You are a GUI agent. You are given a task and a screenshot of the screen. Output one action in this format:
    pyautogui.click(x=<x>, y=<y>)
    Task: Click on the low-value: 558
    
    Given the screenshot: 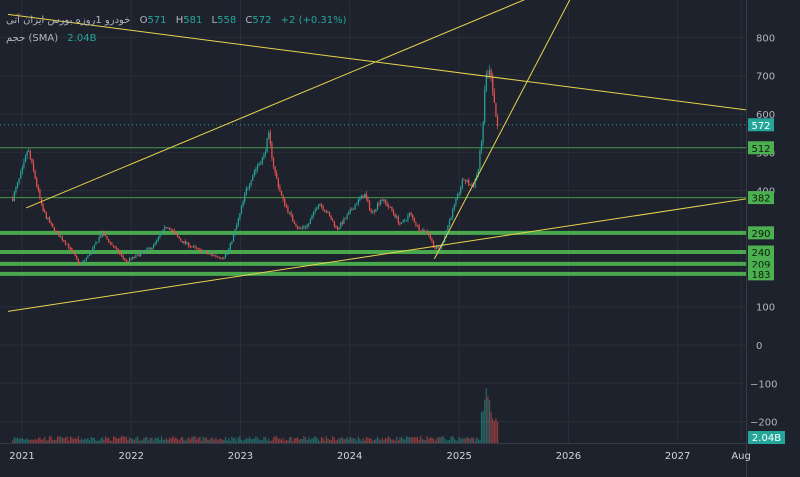 What is the action you would take?
    pyautogui.click(x=227, y=20)
    